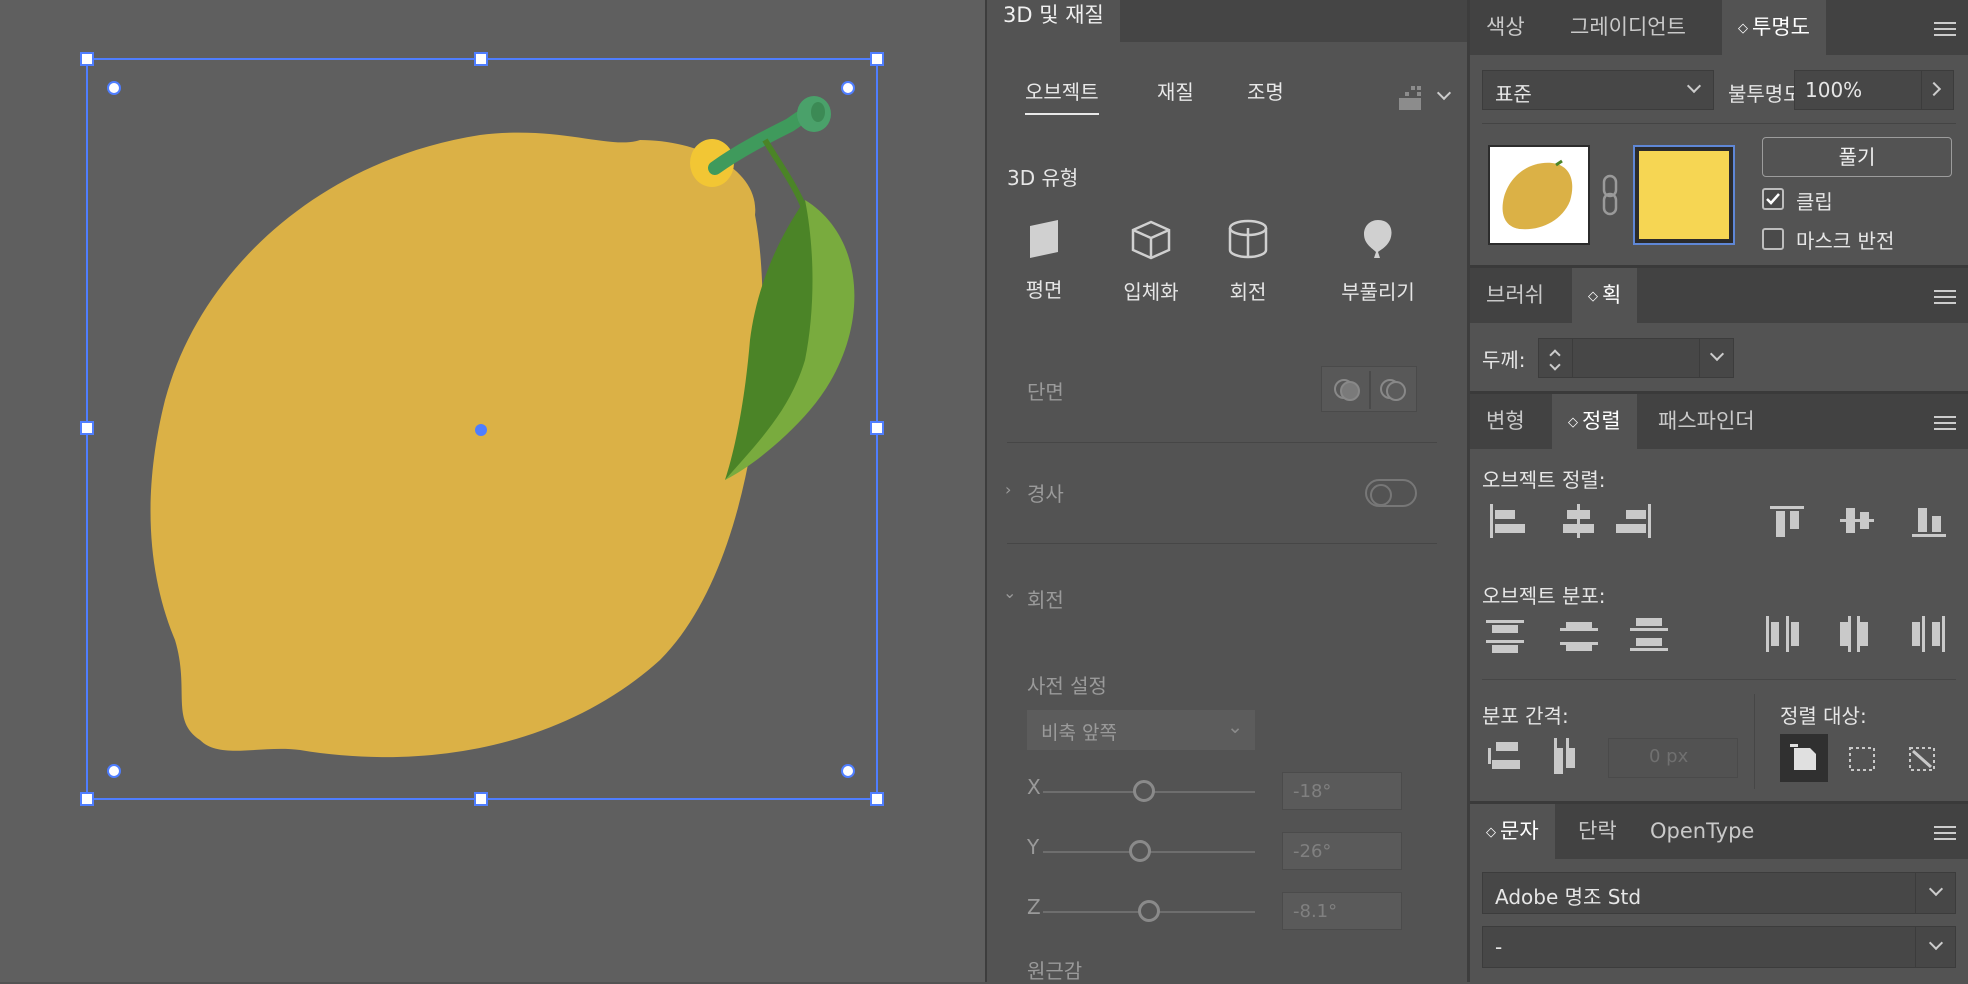  What do you see at coordinates (1636, 358) in the screenshot?
I see `stroke-weight-field` at bounding box center [1636, 358].